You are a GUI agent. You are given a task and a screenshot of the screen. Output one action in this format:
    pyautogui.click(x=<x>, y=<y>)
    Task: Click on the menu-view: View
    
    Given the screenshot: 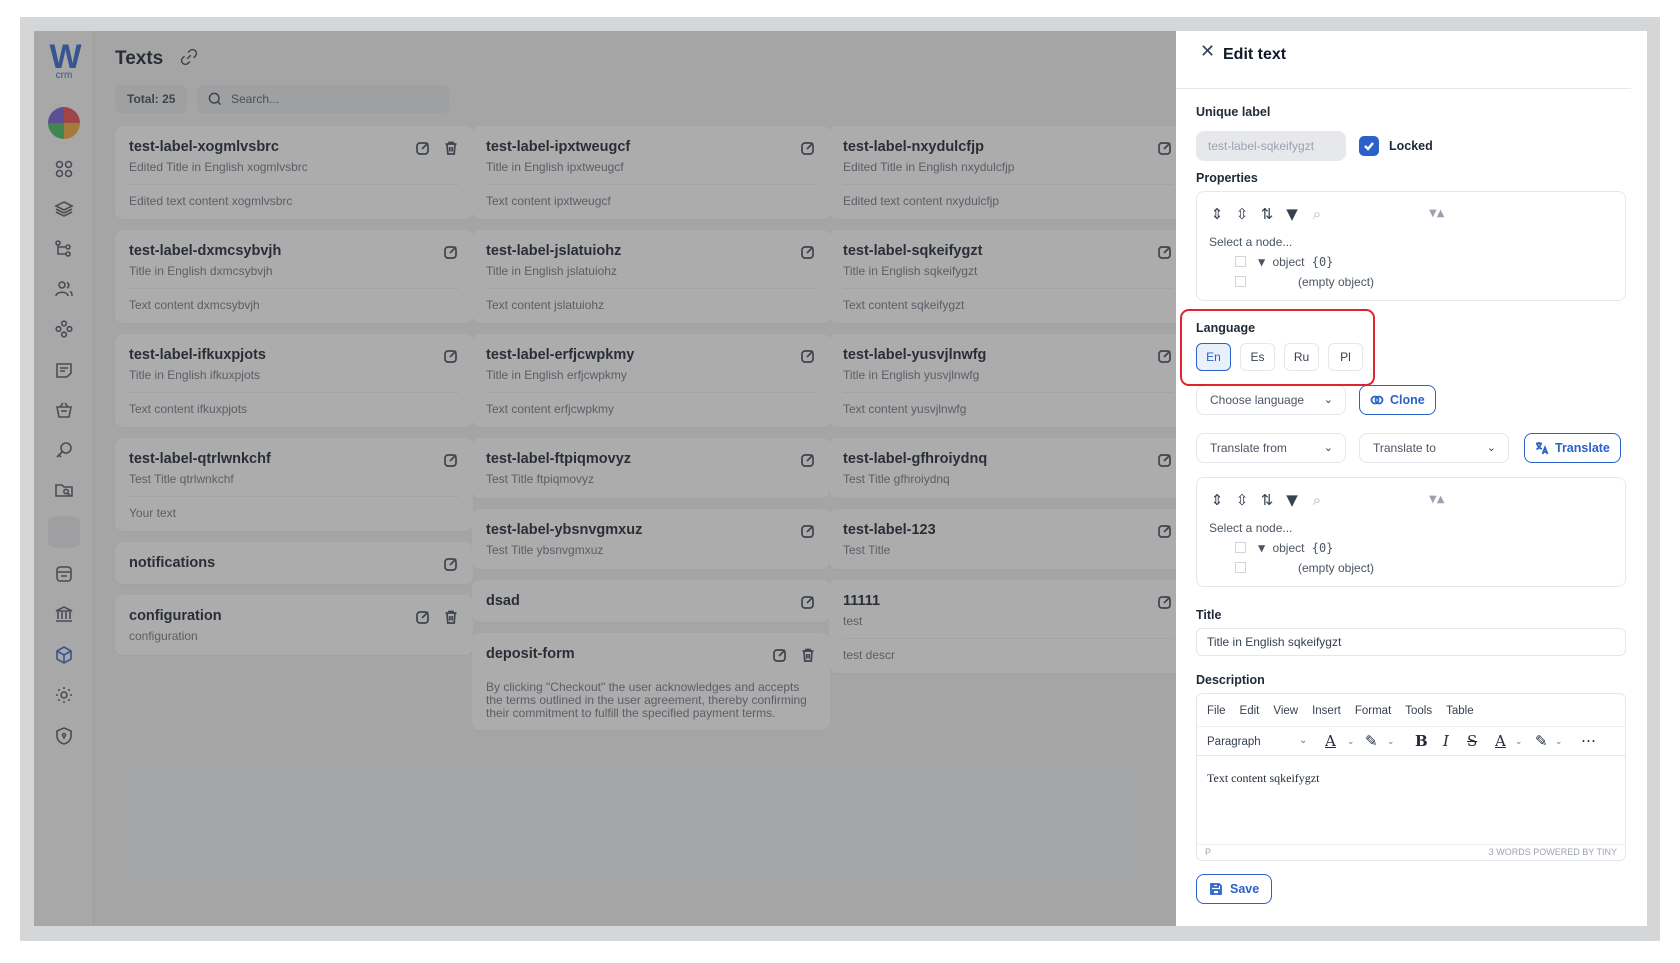 What is the action you would take?
    pyautogui.click(x=1285, y=711)
    